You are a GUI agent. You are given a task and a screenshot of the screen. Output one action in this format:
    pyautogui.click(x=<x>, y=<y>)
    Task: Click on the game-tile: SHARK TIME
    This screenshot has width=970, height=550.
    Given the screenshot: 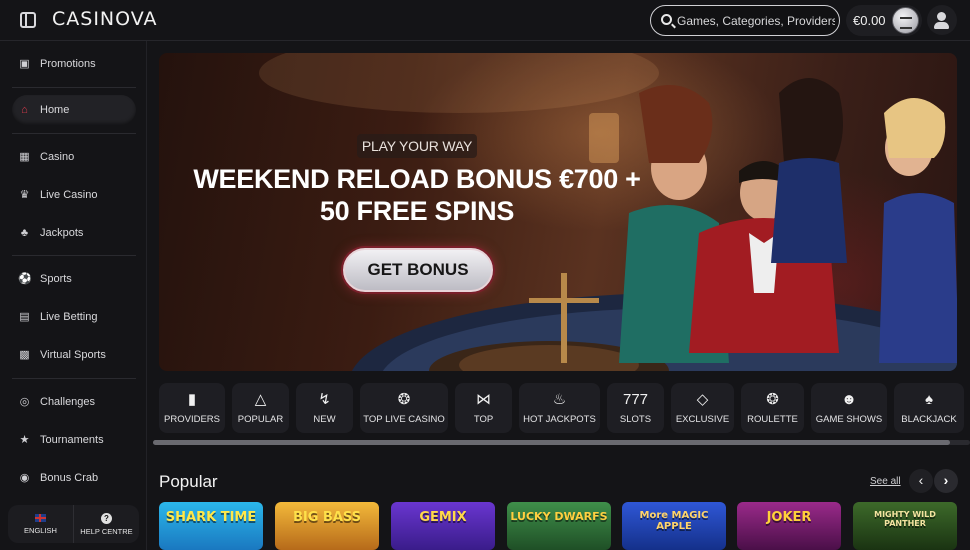 What is the action you would take?
    pyautogui.click(x=211, y=526)
    